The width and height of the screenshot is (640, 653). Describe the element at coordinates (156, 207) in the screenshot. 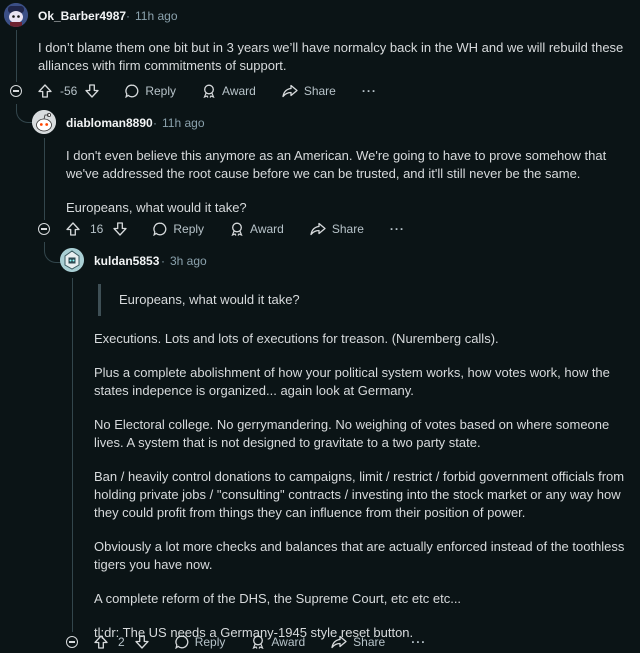

I see `comment-paragraph: Europeans, what would it take?` at that location.